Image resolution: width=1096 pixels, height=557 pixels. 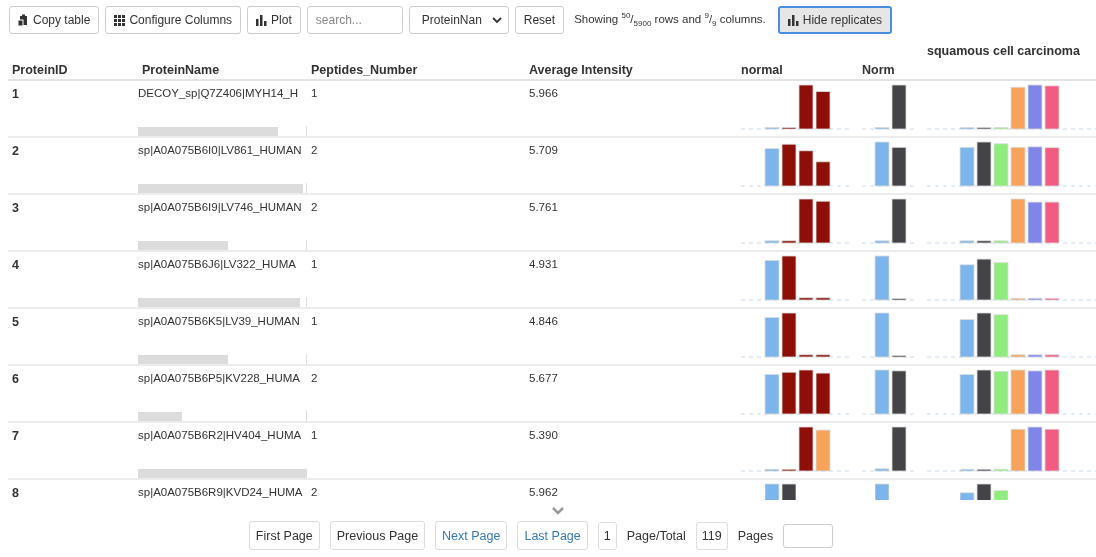 What do you see at coordinates (808, 535) in the screenshot?
I see `page-input` at bounding box center [808, 535].